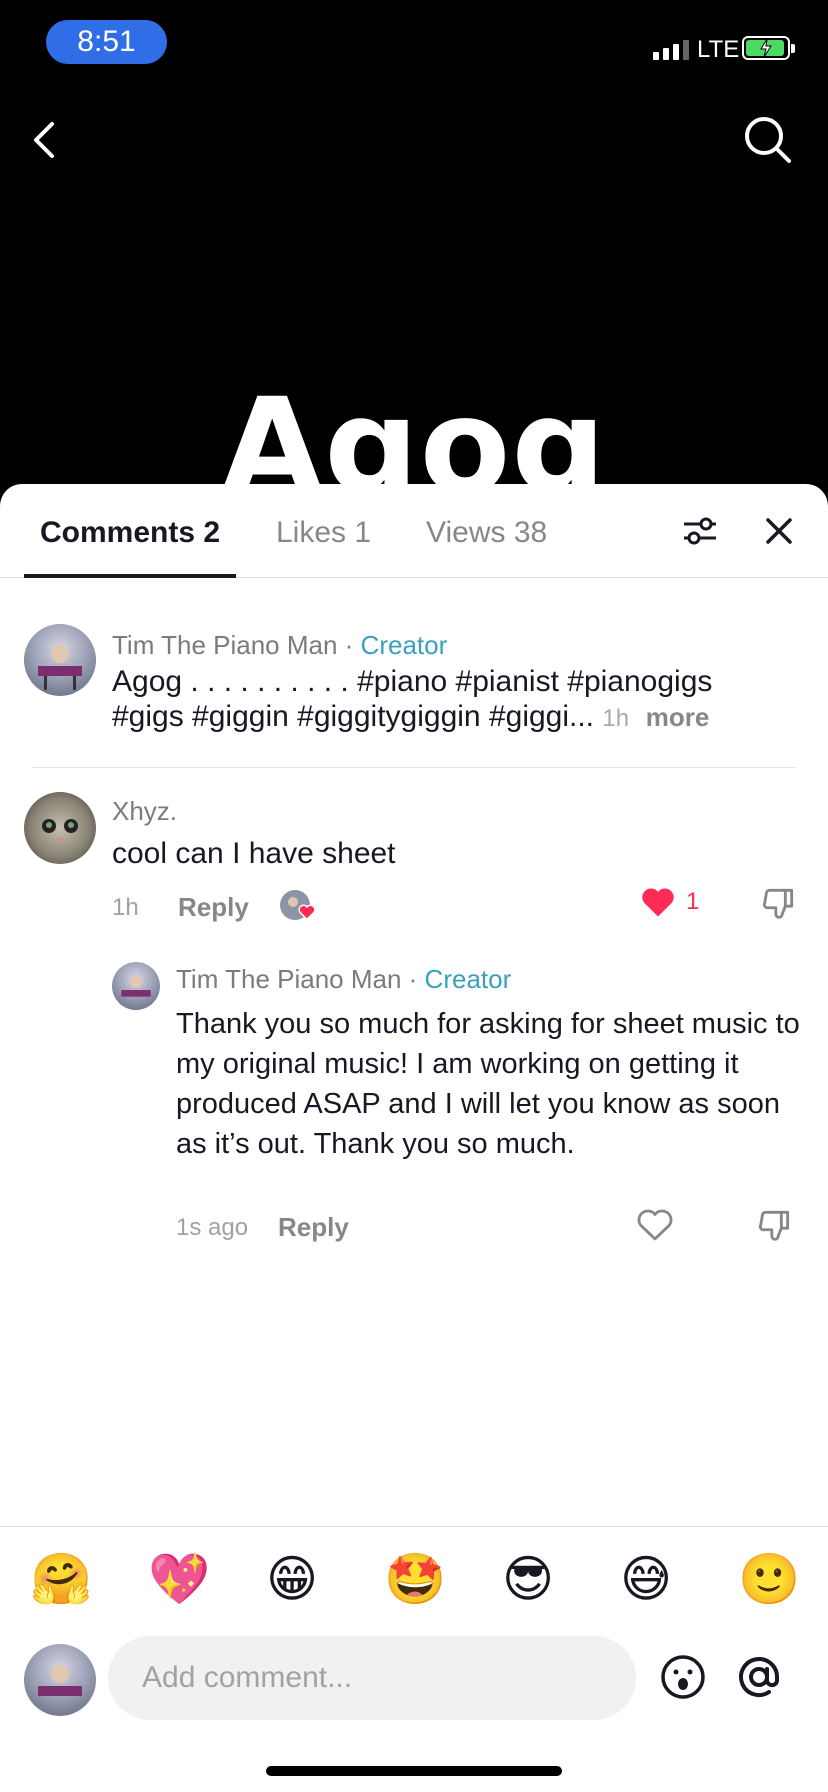 The height and width of the screenshot is (1792, 828). What do you see at coordinates (414, 1771) in the screenshot?
I see `home-indicator` at bounding box center [414, 1771].